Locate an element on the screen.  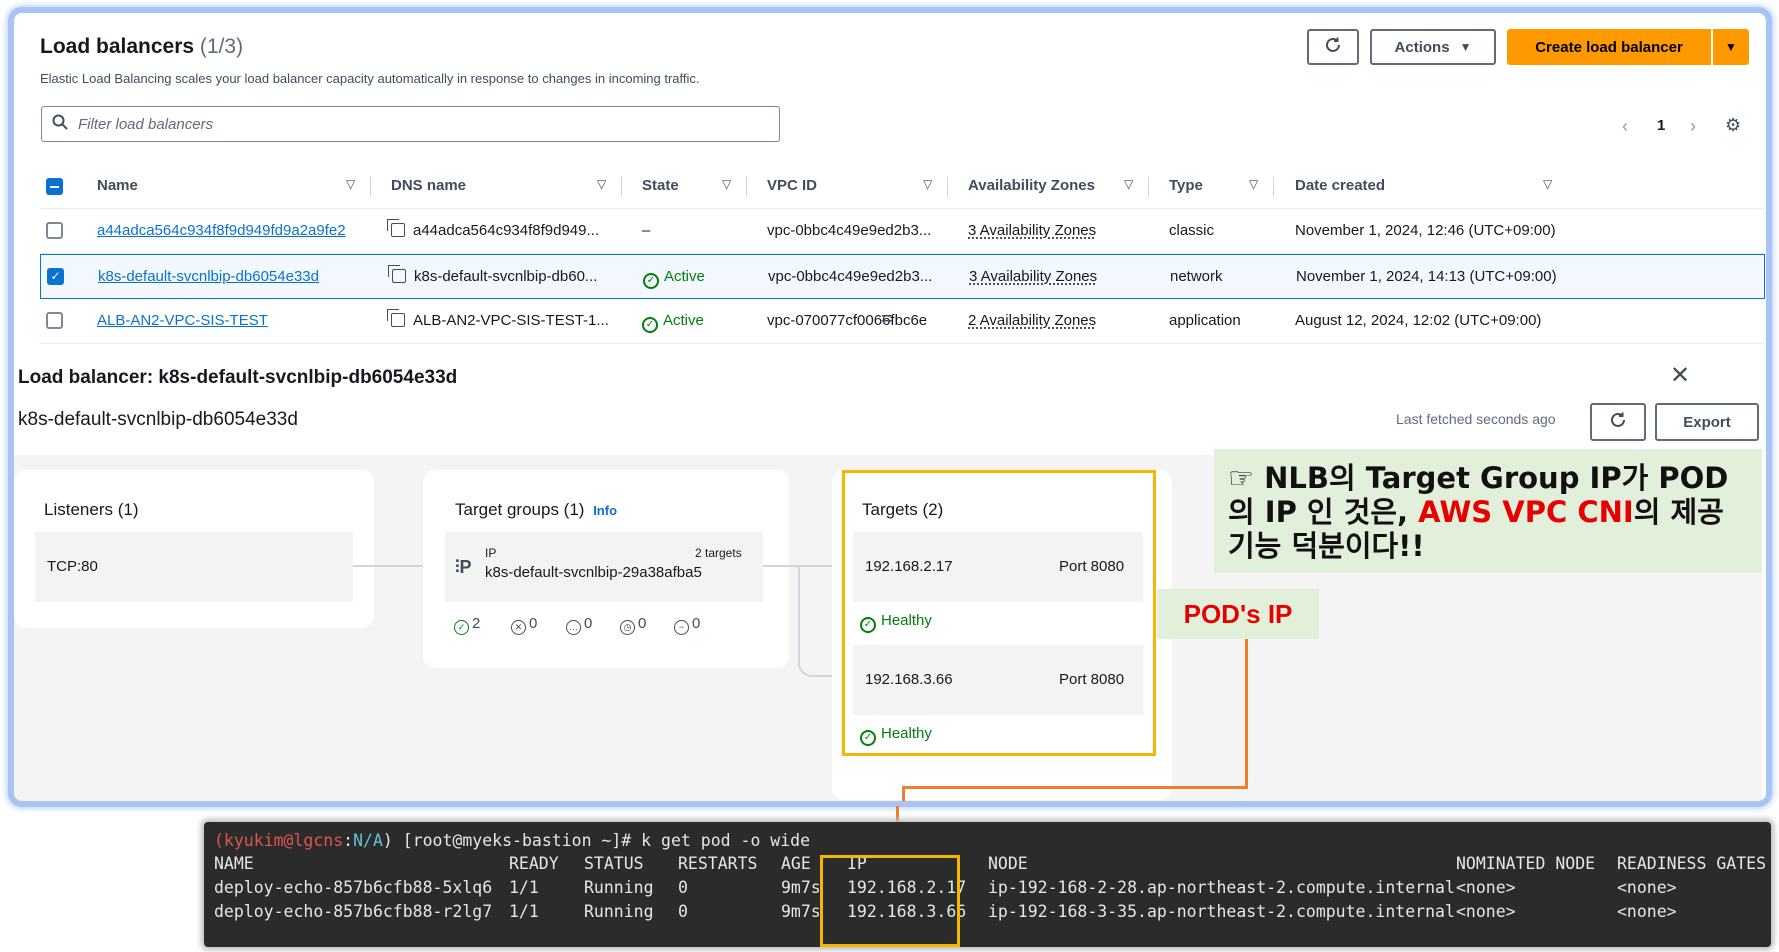
actions-button: Actions ▼ is located at coordinates (1433, 47).